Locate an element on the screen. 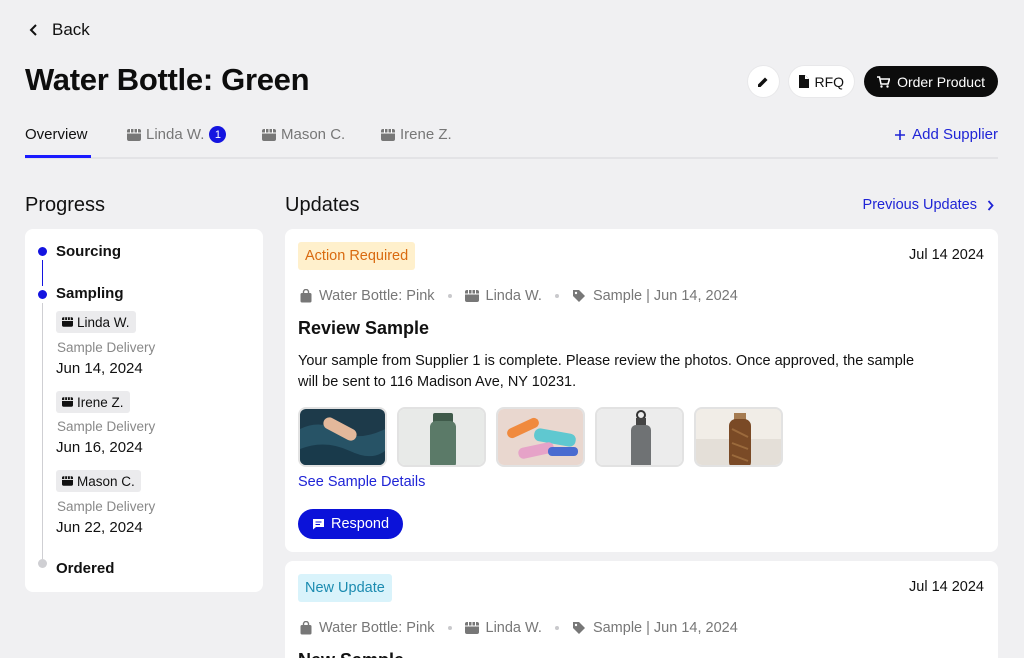 The width and height of the screenshot is (1024, 658). add-supplier-label: Add Supplier is located at coordinates (955, 134).